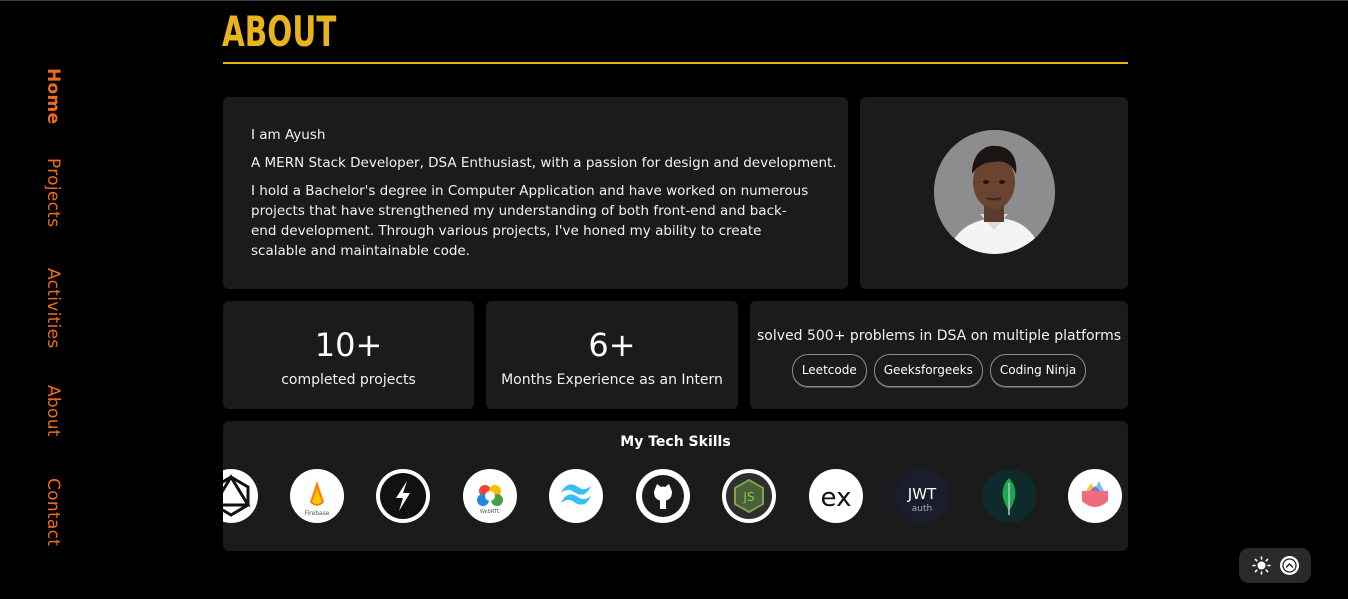 This screenshot has width=1348, height=599. Describe the element at coordinates (279, 31) in the screenshot. I see `section-title: ABOUT` at that location.